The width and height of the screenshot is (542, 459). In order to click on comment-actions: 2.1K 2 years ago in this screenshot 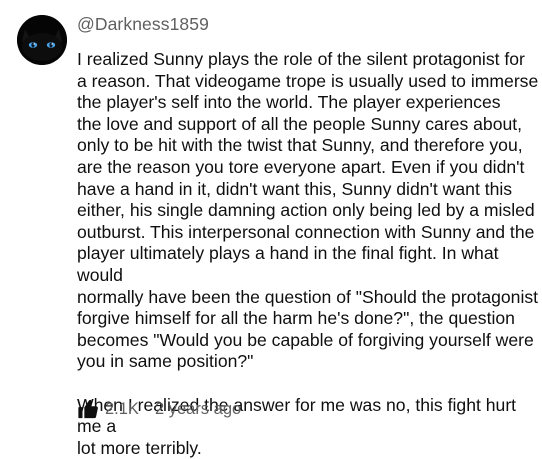, I will do `click(159, 409)`.